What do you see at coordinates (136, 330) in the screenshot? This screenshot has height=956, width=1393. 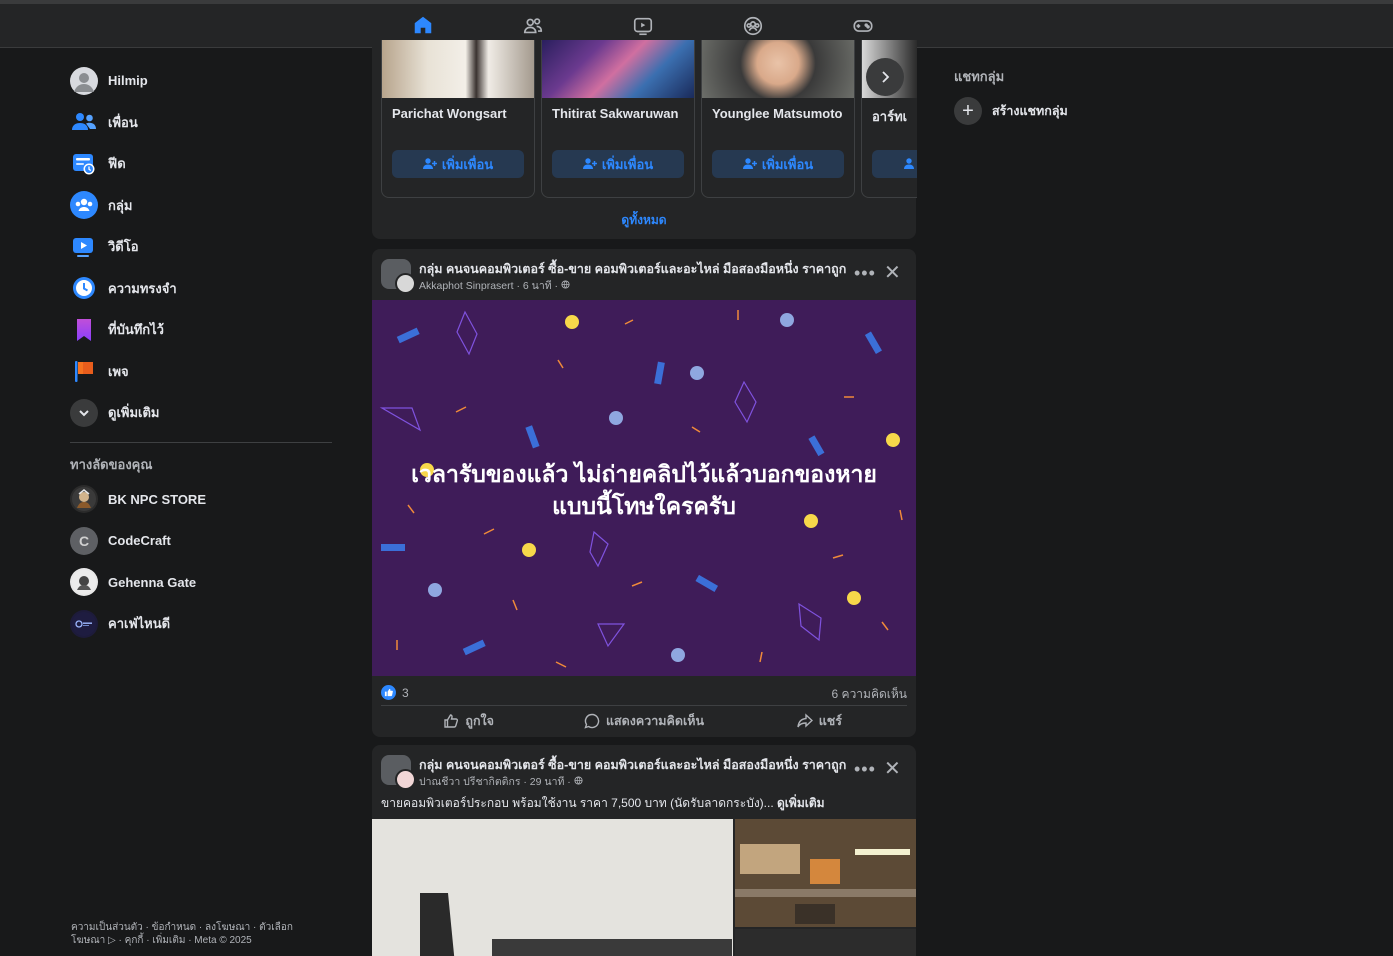 I see `sidebar-item-label: ที่บันทึกไว้` at bounding box center [136, 330].